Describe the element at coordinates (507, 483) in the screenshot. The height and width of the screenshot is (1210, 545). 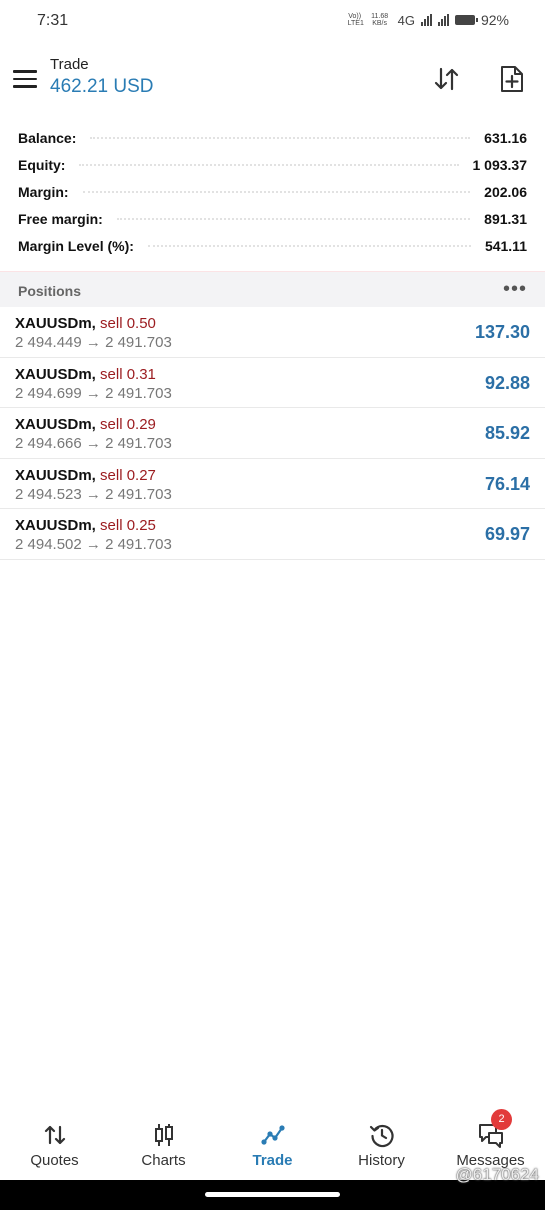
I see `position-profit: 76.14` at that location.